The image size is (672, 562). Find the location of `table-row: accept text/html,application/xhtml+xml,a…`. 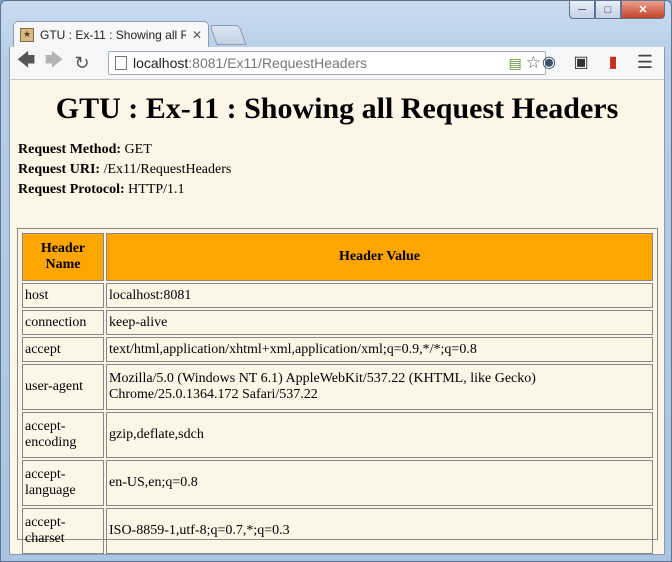

table-row: accept text/html,application/xhtml+xml,a… is located at coordinates (337, 349).